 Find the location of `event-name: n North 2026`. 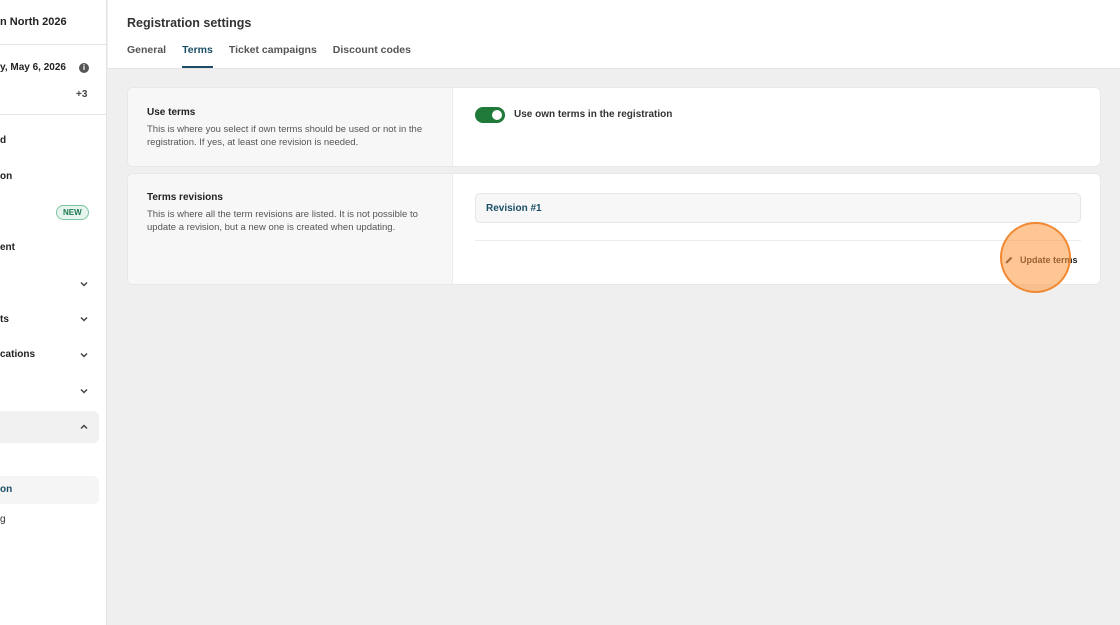

event-name: n North 2026 is located at coordinates (33, 22).